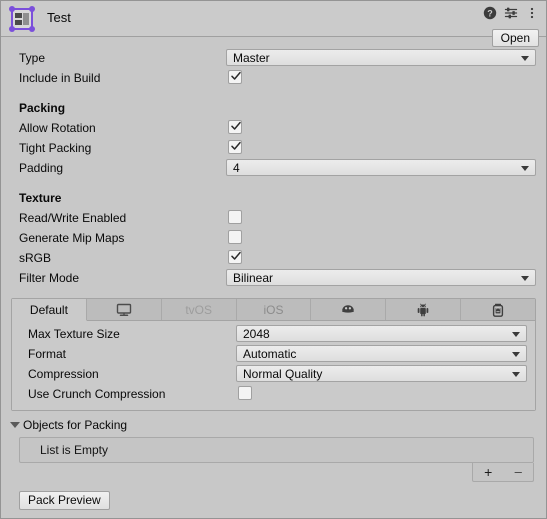 The width and height of the screenshot is (547, 519). I want to click on field-format: Automatic, so click(381, 353).